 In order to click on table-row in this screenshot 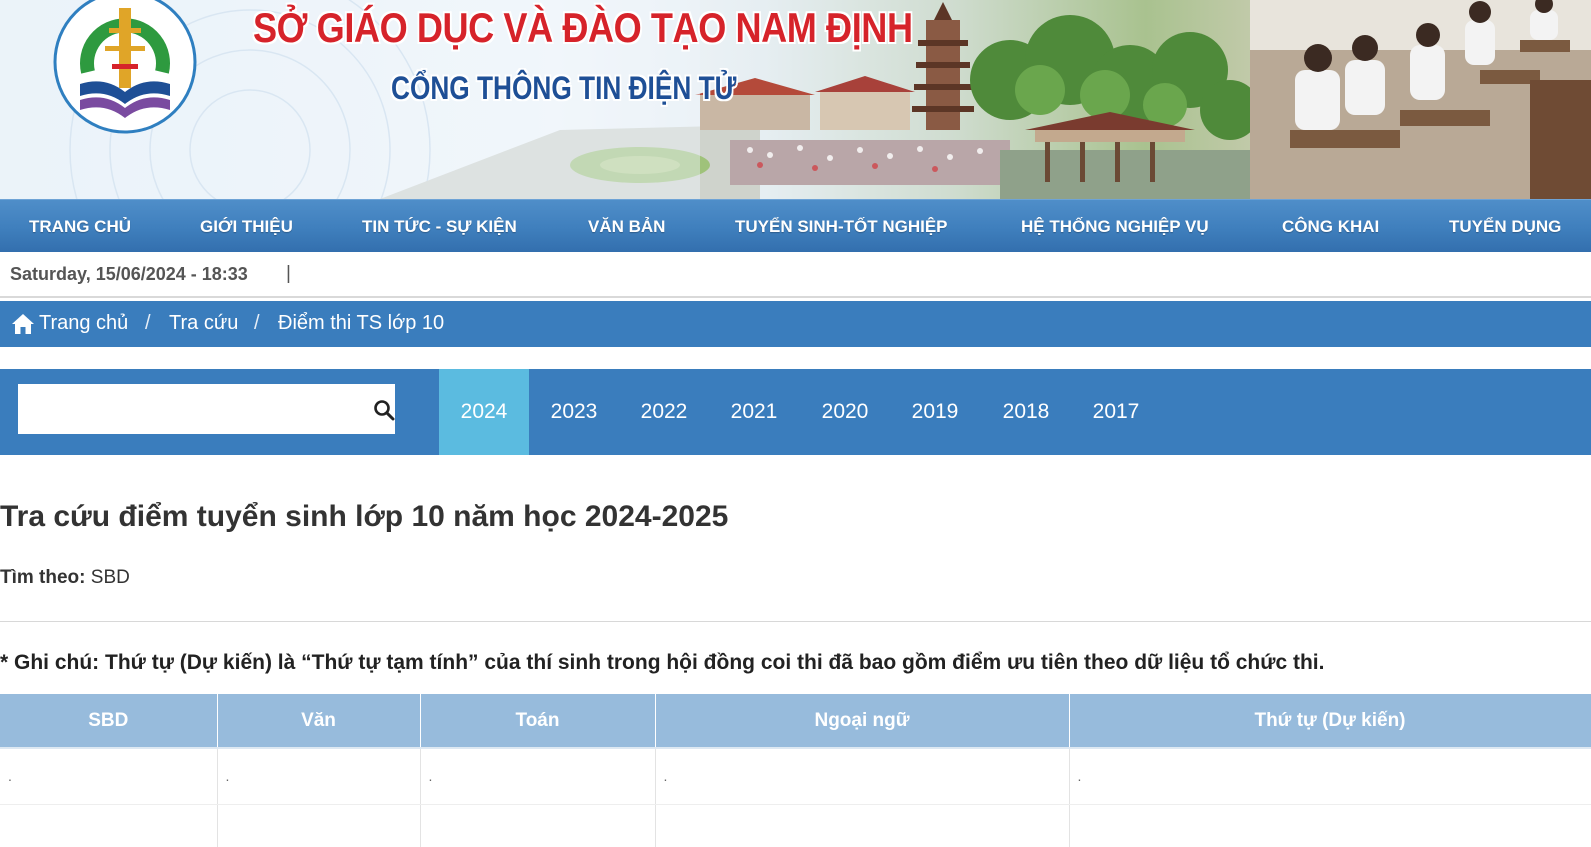, I will do `click(795, 825)`.